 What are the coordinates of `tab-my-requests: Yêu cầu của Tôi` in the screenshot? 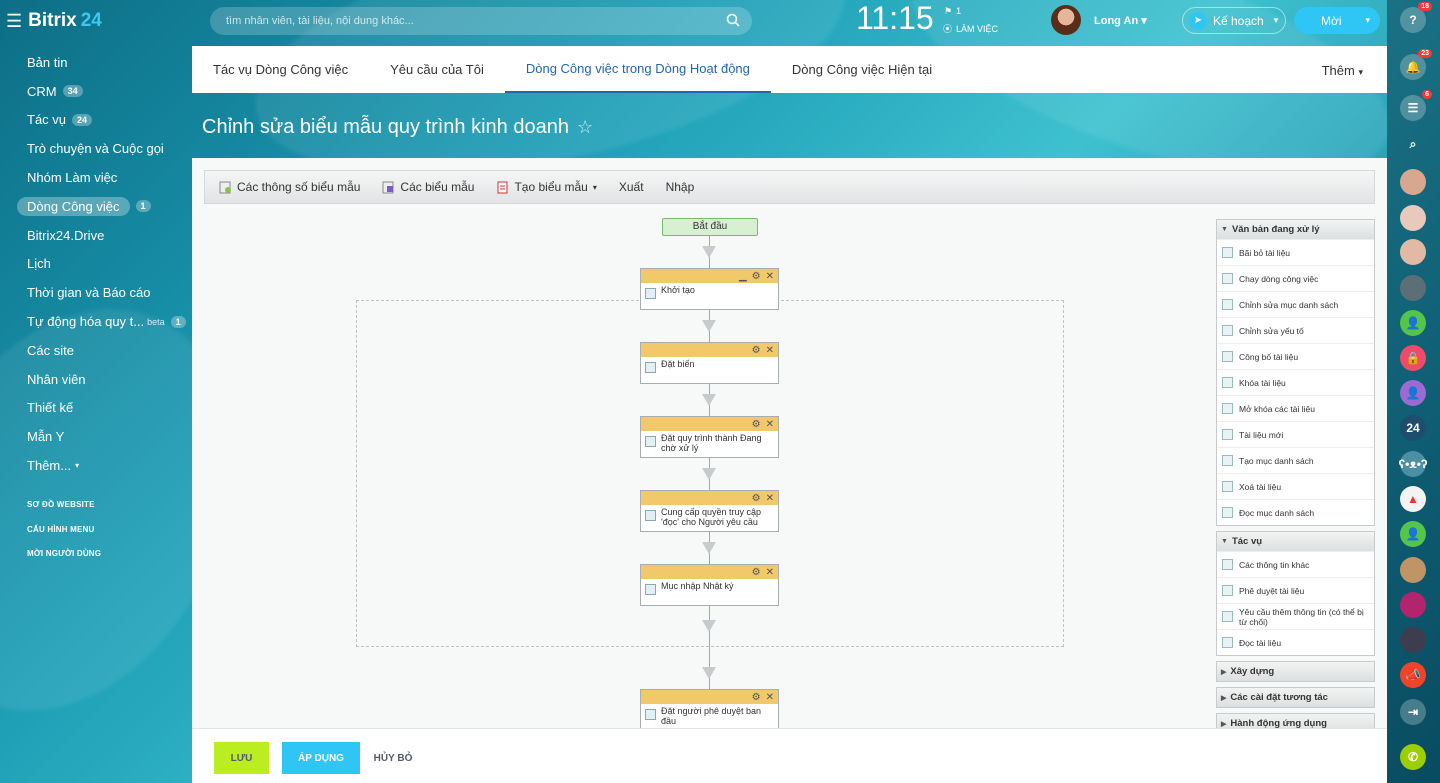 It's located at (437, 69).